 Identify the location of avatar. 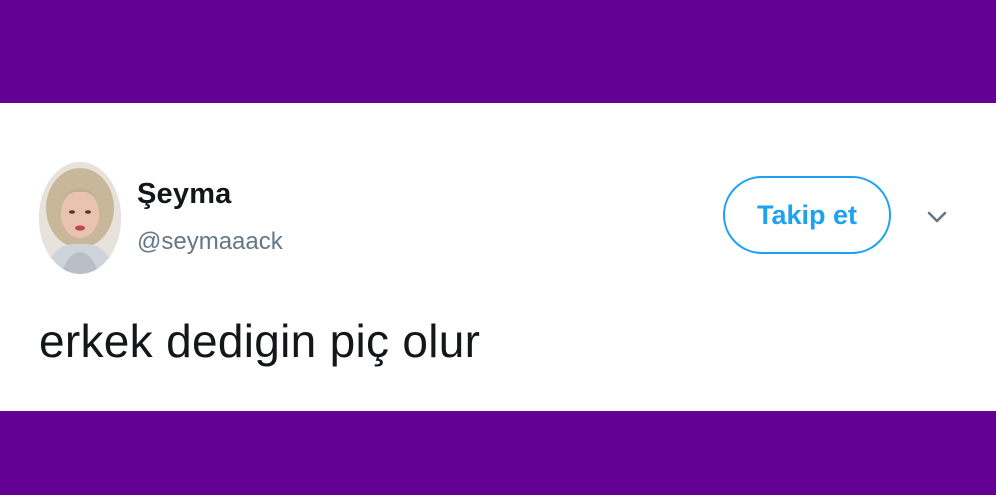
(80, 218).